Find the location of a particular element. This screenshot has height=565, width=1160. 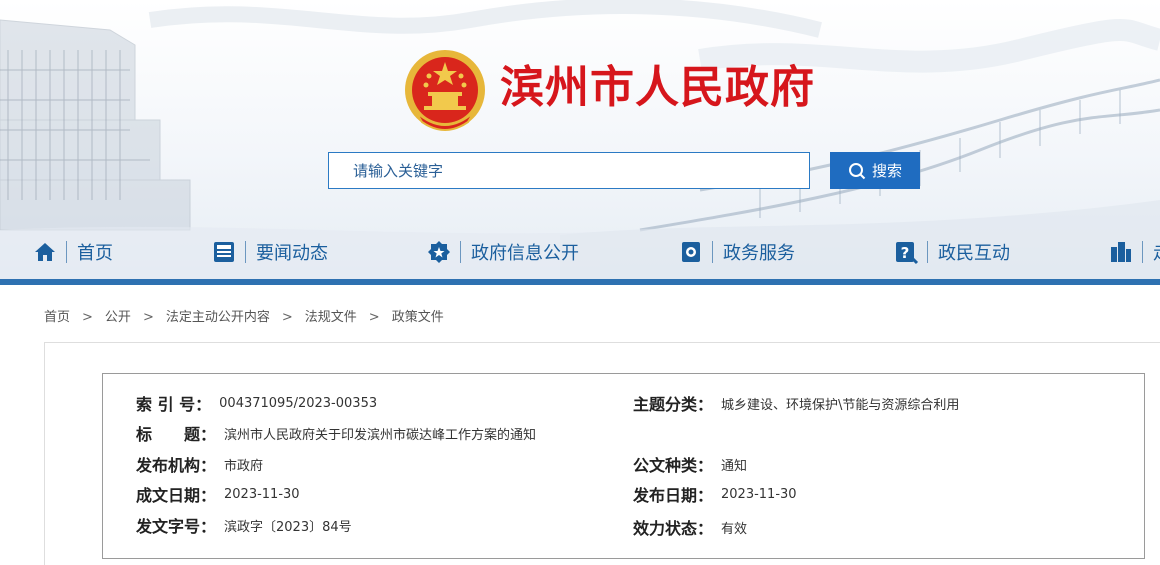

nav-item-more: 走 is located at coordinates (1134, 252).